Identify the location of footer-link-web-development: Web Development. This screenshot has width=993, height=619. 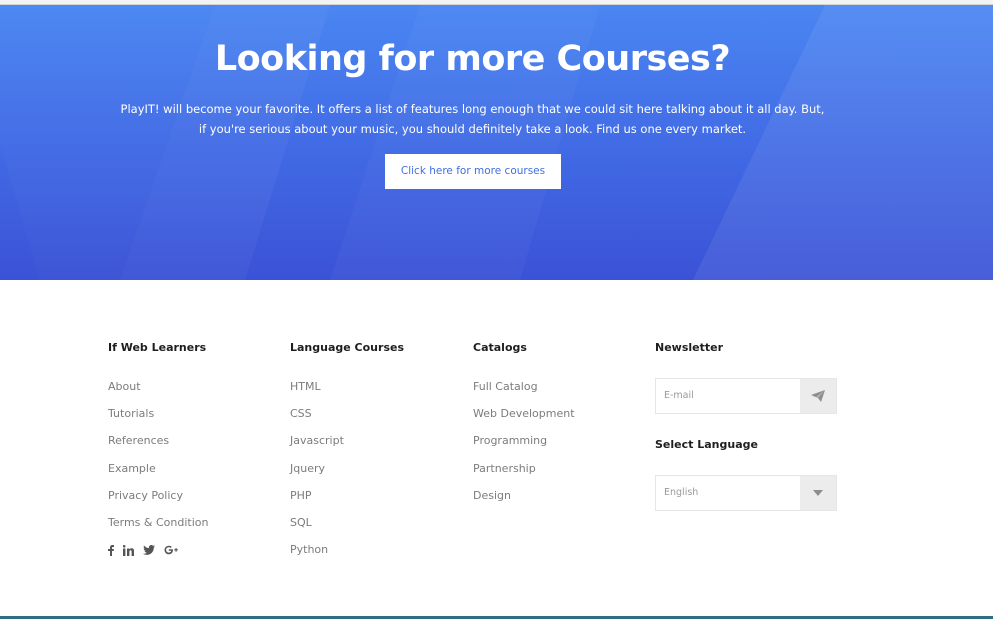
(524, 420).